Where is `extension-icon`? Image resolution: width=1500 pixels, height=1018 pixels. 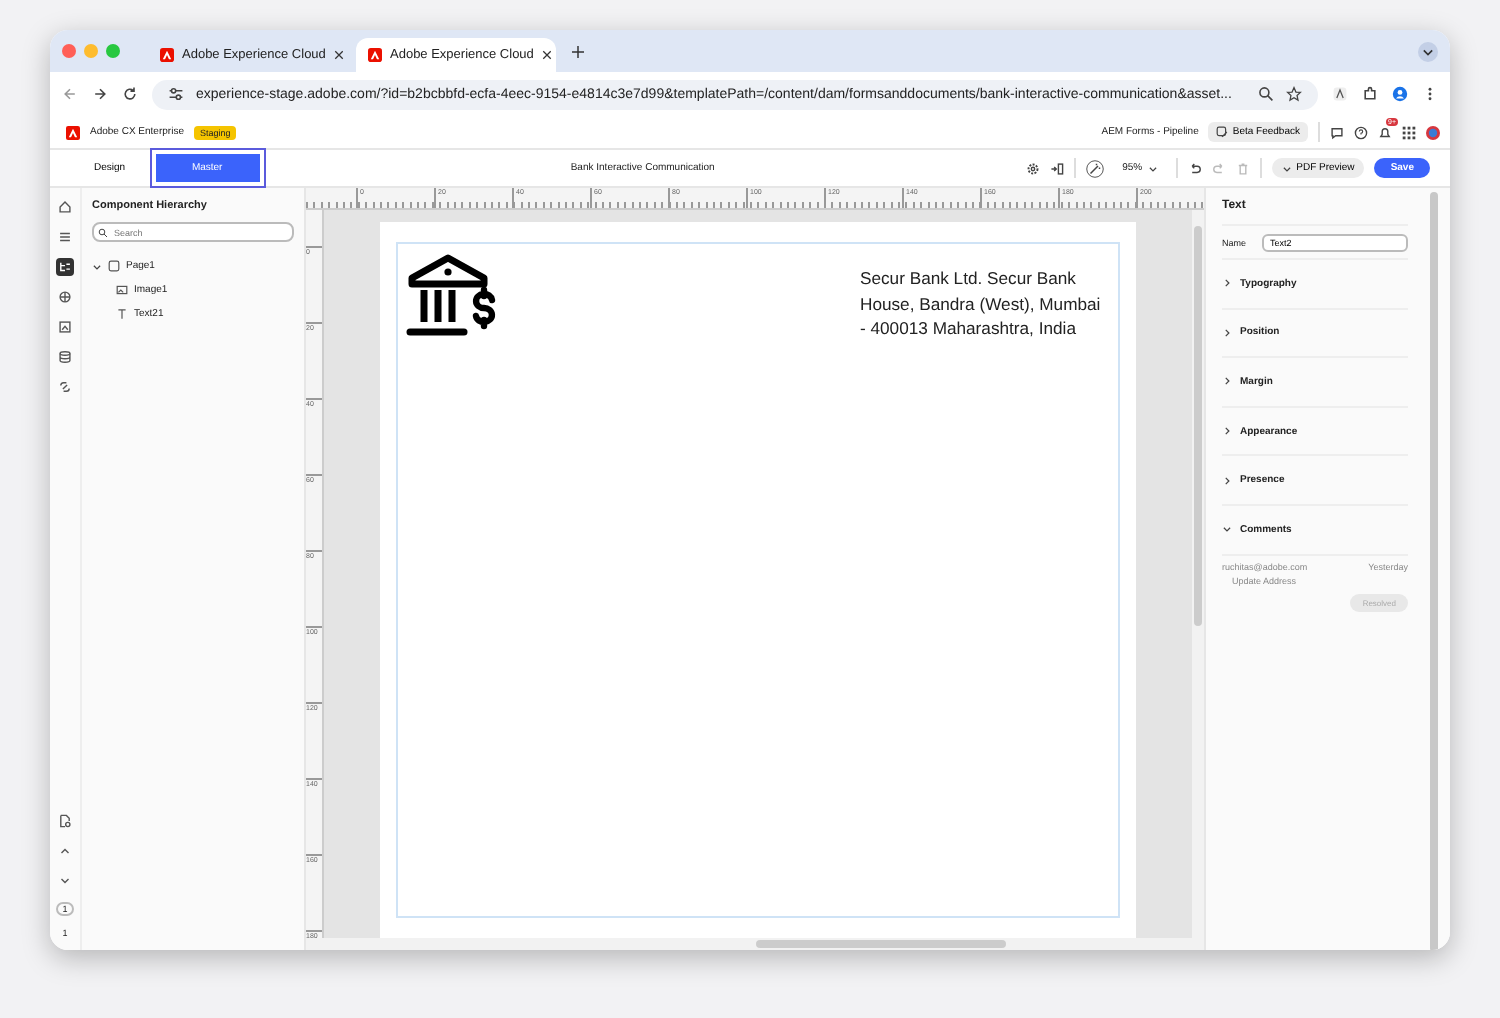 extension-icon is located at coordinates (1340, 94).